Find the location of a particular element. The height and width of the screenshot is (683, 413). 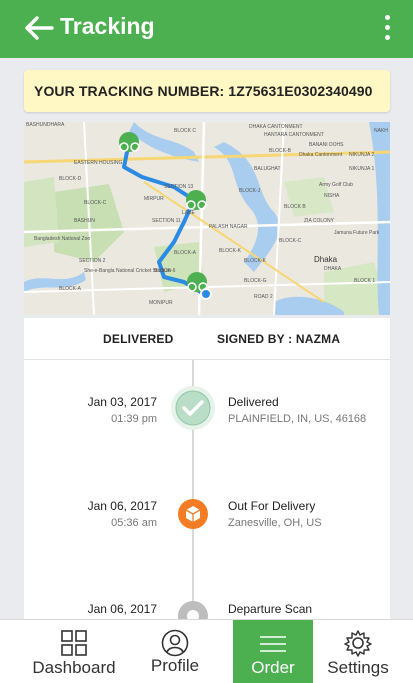

svg-text: DHAKA CANTONMENT is located at coordinates (276, 127).